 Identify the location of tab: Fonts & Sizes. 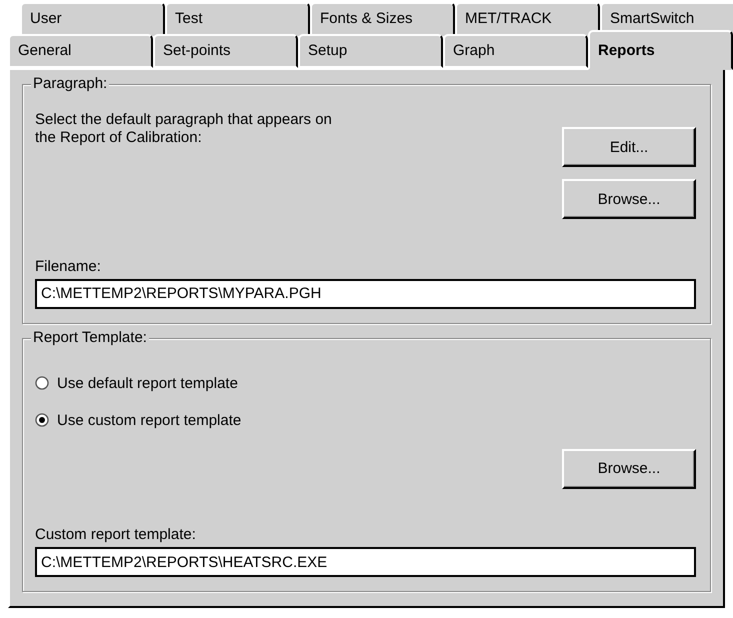
(382, 19).